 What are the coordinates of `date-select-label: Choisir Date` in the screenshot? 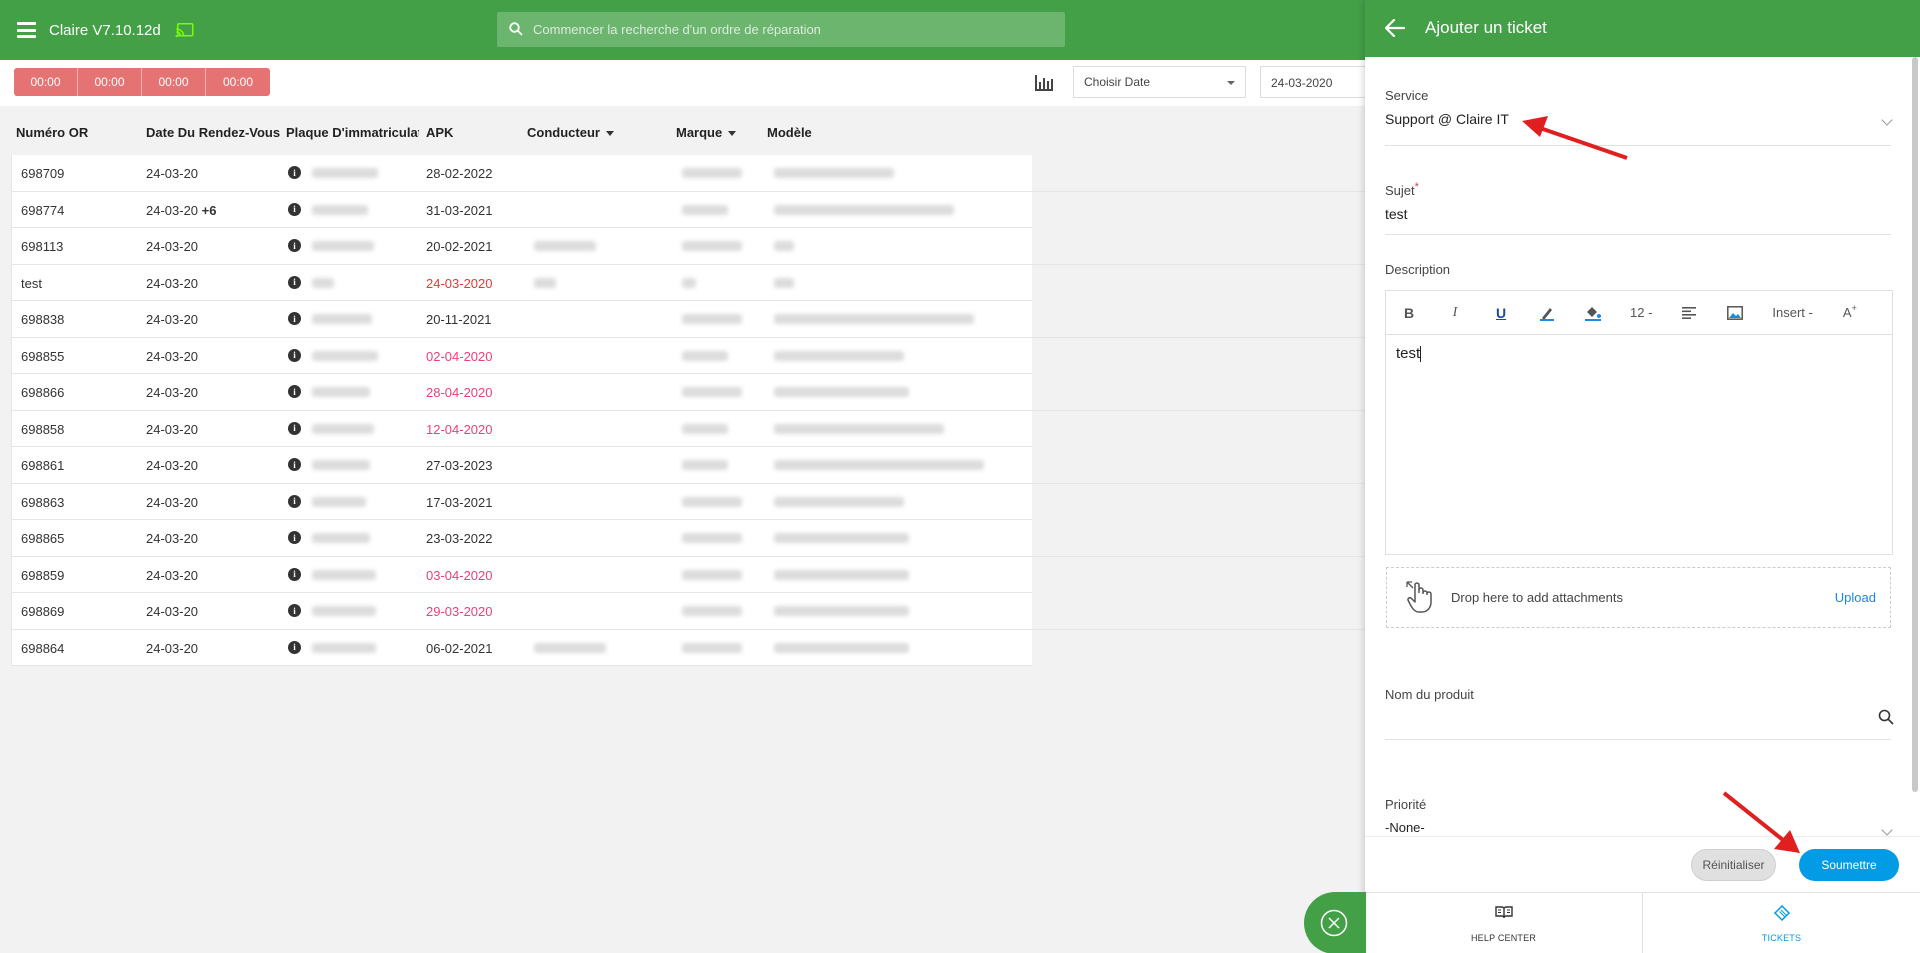 It's located at (1117, 82).